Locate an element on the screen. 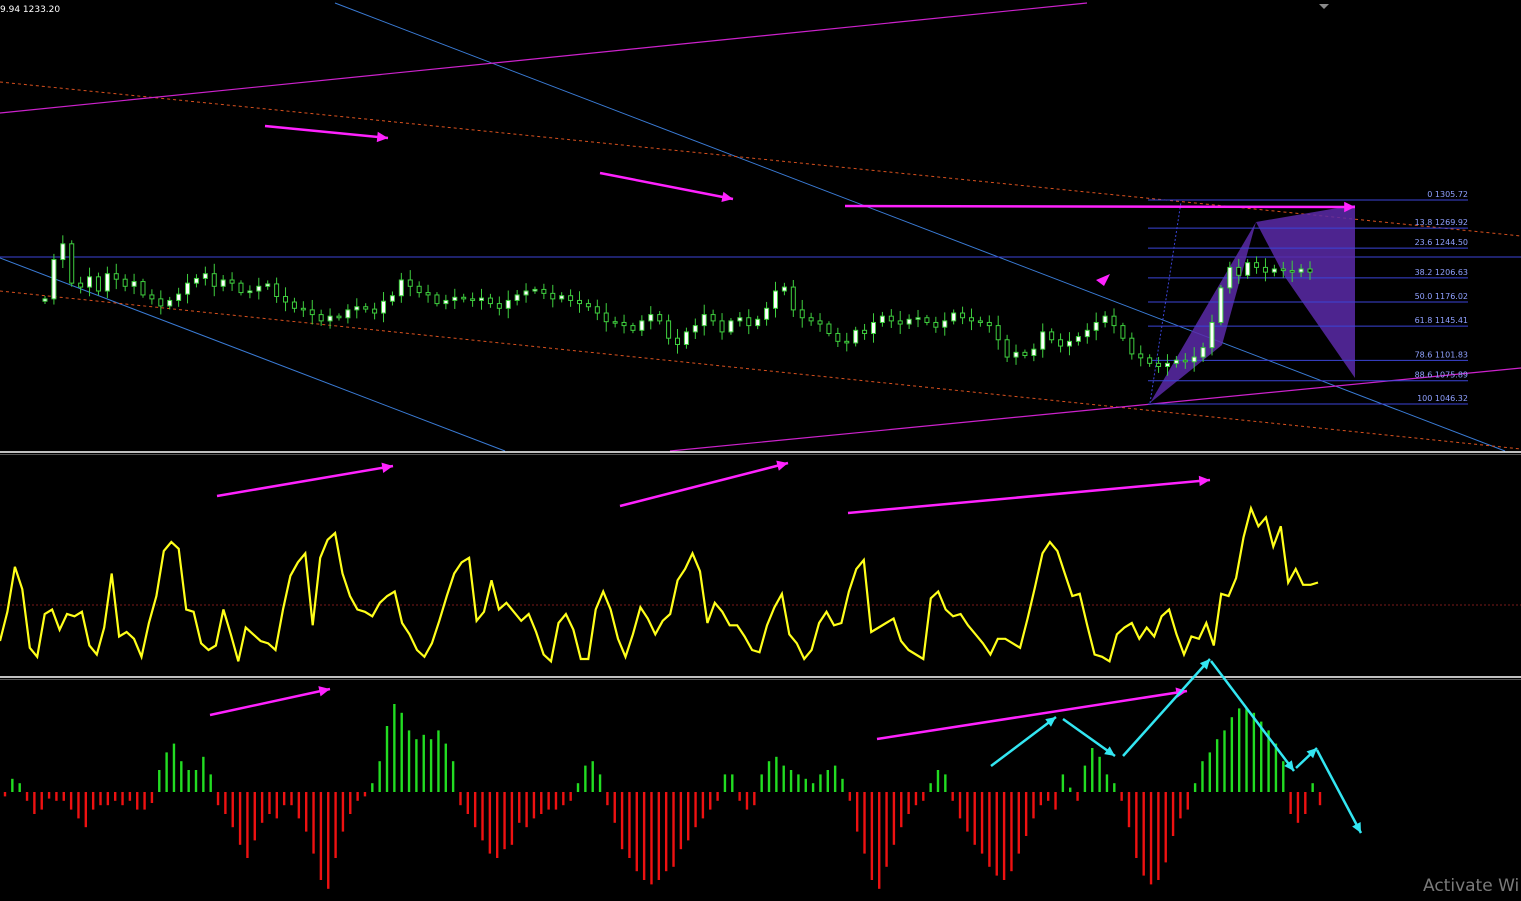 The image size is (1521, 901). price-divergence-arrow-shaft is located at coordinates (1100, 206).